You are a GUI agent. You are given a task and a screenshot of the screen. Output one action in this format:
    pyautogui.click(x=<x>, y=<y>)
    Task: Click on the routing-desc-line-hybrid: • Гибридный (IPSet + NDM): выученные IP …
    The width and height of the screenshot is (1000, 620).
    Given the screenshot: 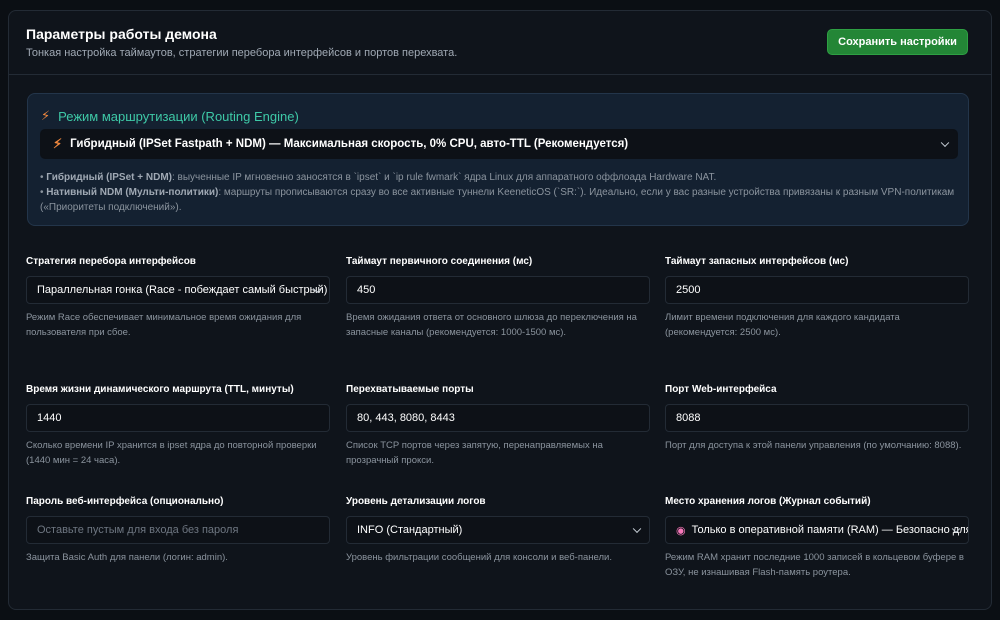 What is the action you would take?
    pyautogui.click(x=378, y=177)
    